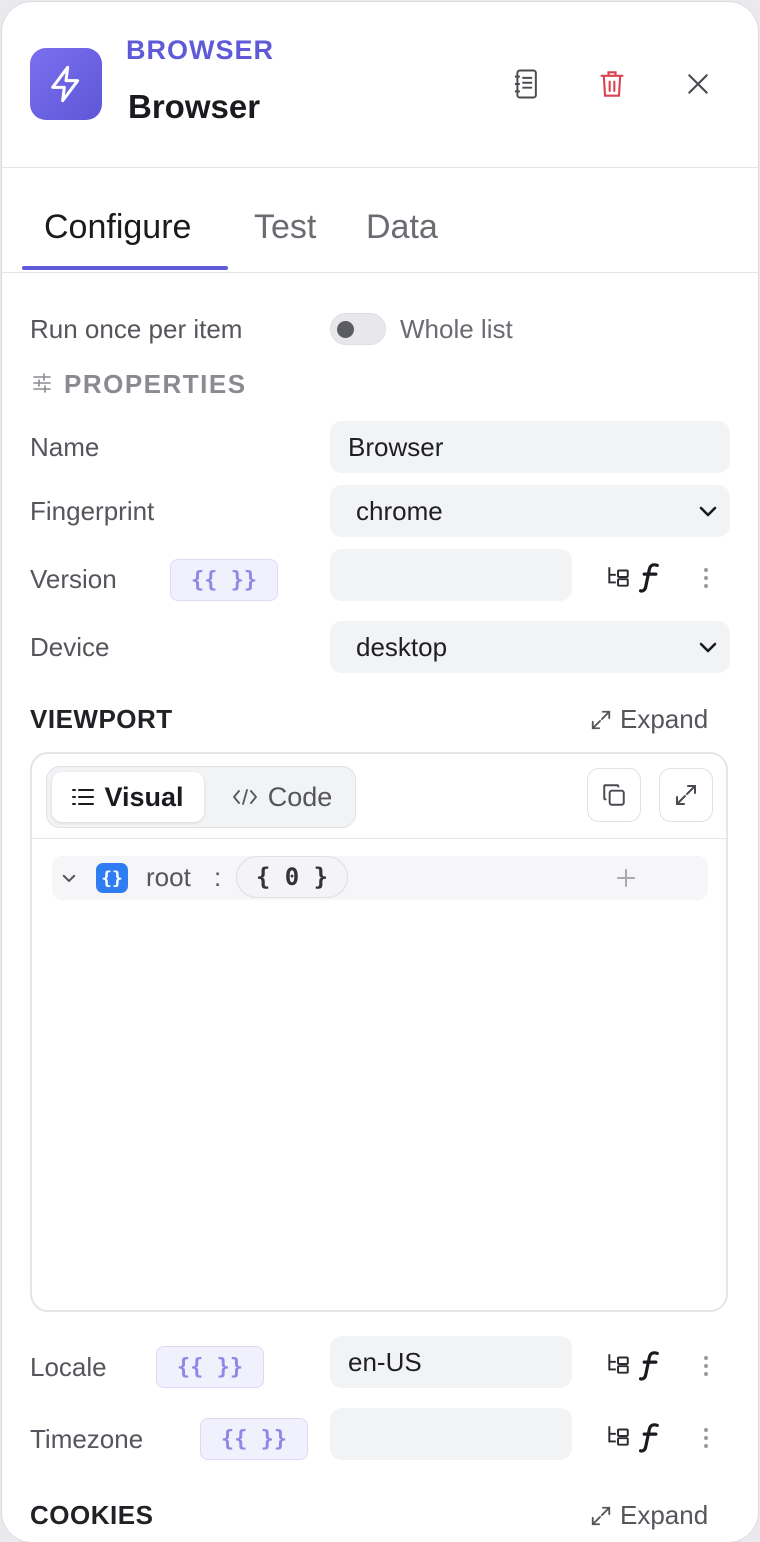 The height and width of the screenshot is (1542, 760). Describe the element at coordinates (73, 579) in the screenshot. I see `version-label: Version` at that location.